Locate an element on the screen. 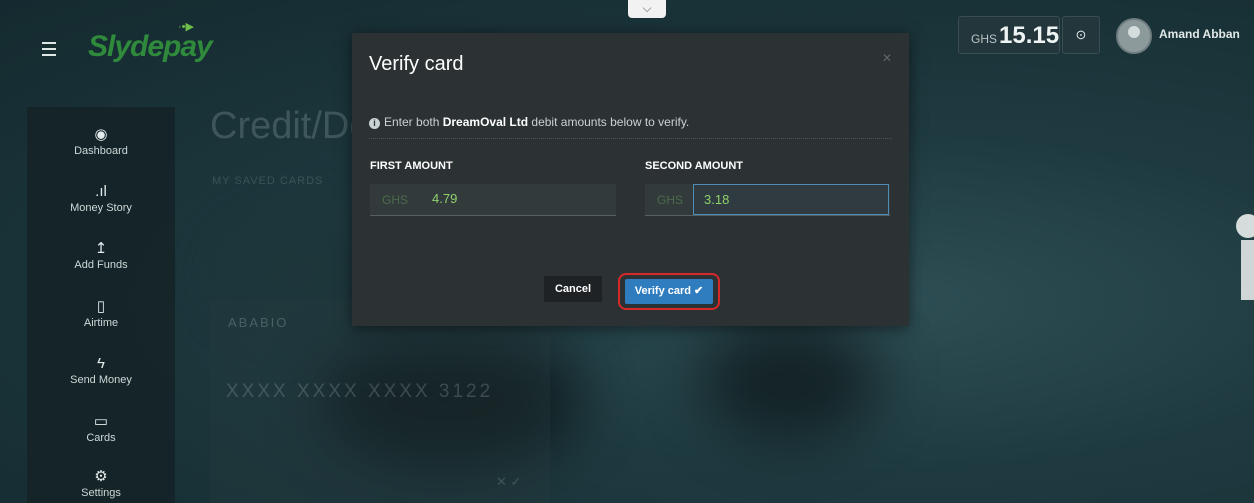  sidebar-item-settings: ⚙ Settings is located at coordinates (101, 483).